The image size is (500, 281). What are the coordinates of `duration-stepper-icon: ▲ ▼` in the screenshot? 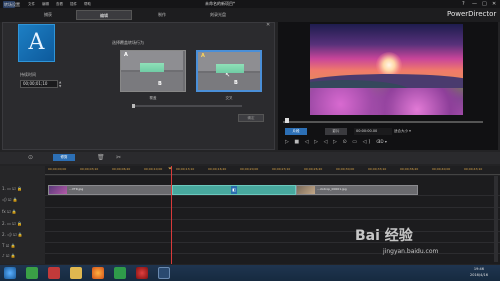 It's located at (61, 84).